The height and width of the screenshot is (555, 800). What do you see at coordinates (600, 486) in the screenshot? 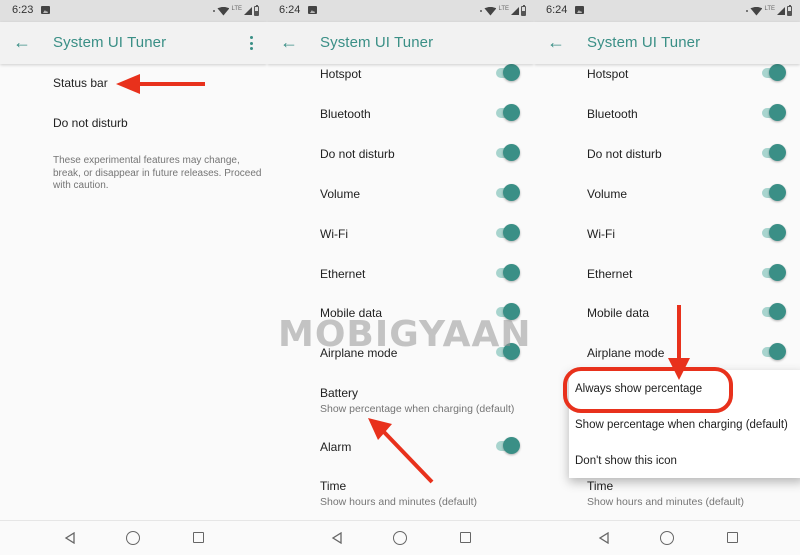
I see `item-label: Time` at bounding box center [600, 486].